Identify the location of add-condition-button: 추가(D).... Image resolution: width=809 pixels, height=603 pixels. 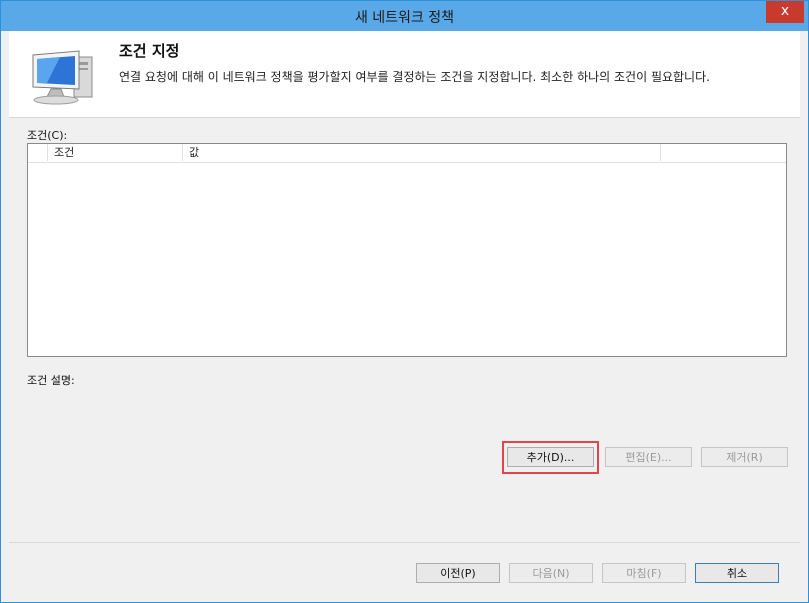
(550, 457).